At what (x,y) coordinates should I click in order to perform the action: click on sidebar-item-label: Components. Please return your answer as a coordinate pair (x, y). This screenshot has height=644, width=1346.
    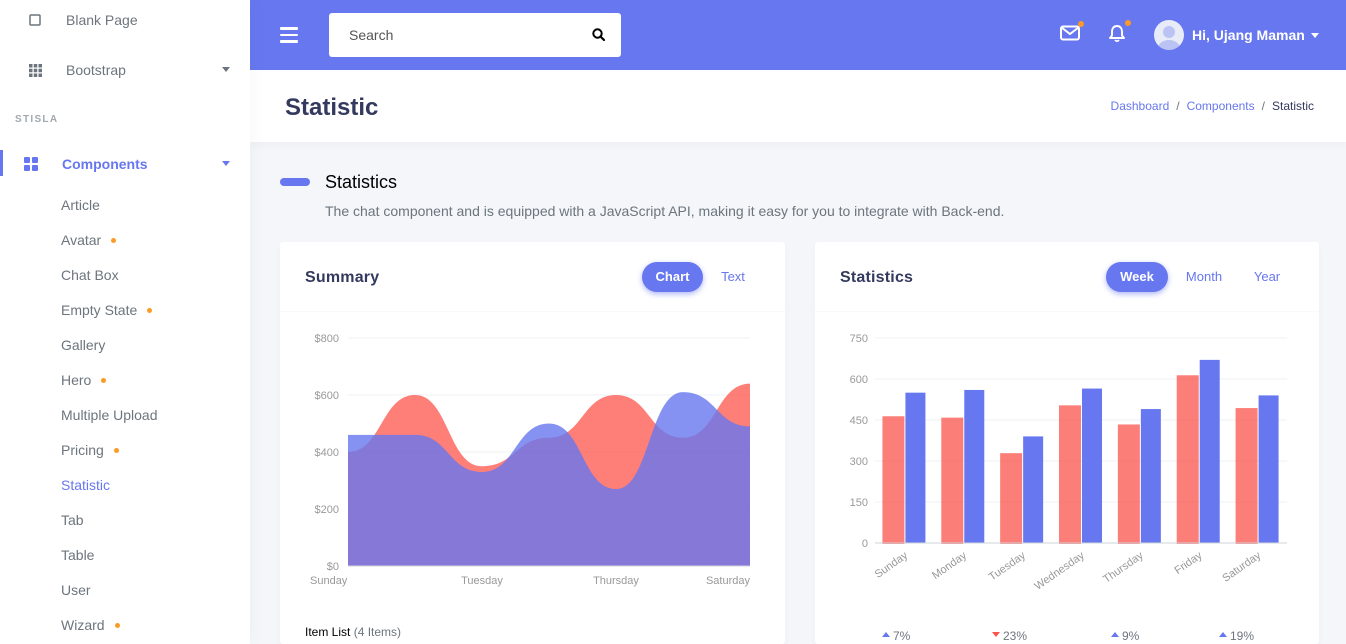
    Looking at the image, I should click on (105, 164).